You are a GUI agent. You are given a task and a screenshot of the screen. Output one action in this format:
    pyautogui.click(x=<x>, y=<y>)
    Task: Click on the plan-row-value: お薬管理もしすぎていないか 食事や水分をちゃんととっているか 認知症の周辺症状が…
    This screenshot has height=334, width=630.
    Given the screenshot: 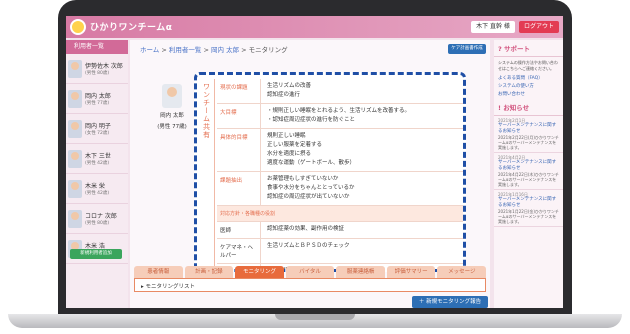 What is the action you would take?
    pyautogui.click(x=311, y=188)
    